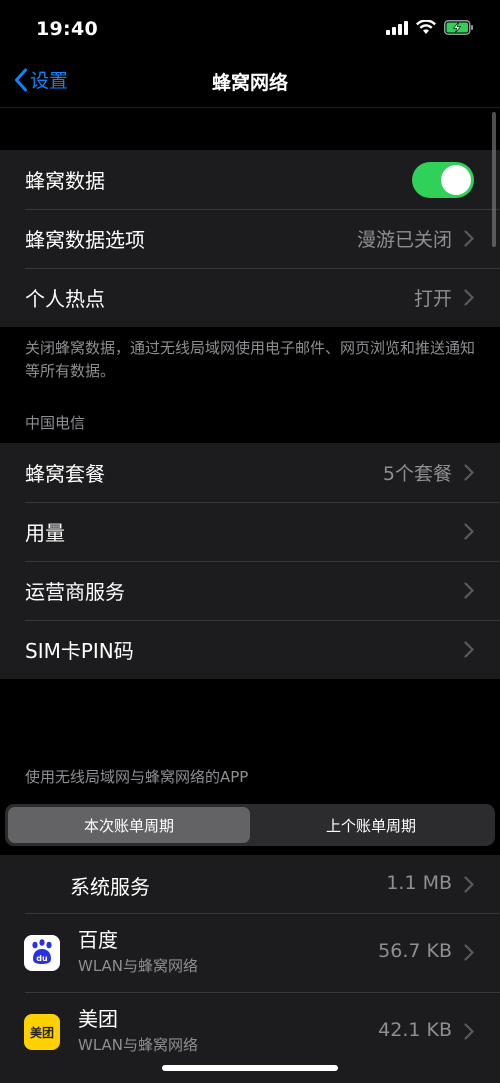 This screenshot has height=1083, width=500. I want to click on status-bar: 19:40, so click(250, 29).